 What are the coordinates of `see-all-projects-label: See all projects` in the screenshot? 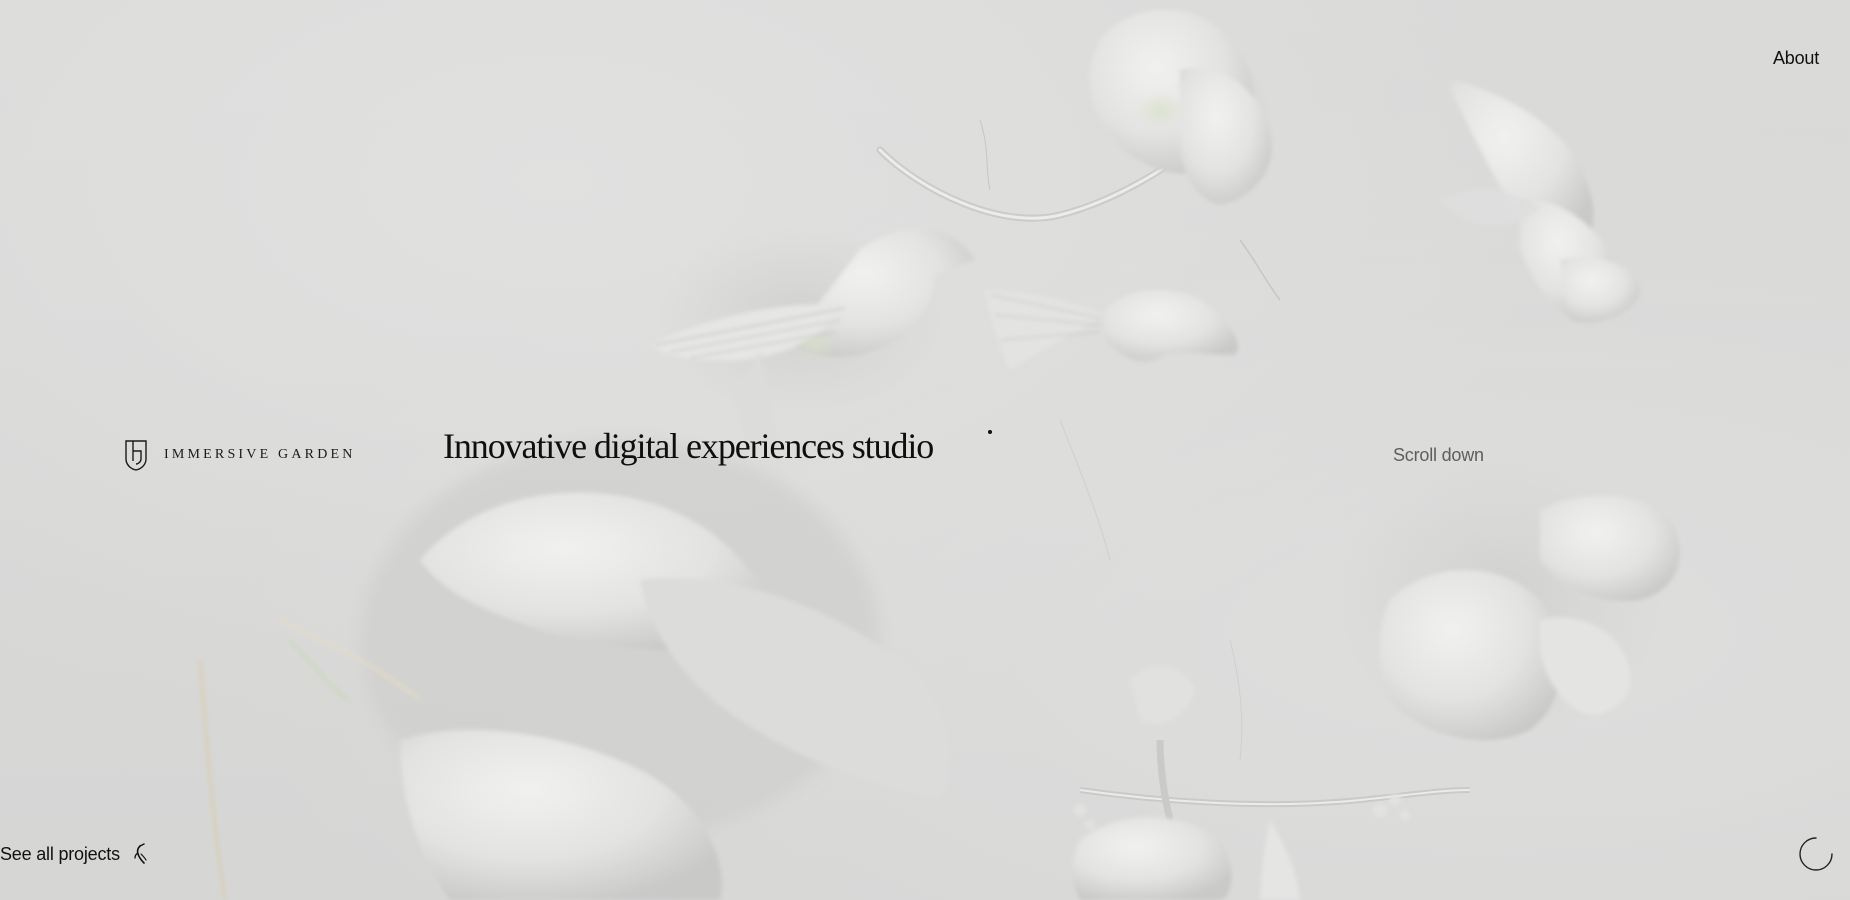 It's located at (60, 853).